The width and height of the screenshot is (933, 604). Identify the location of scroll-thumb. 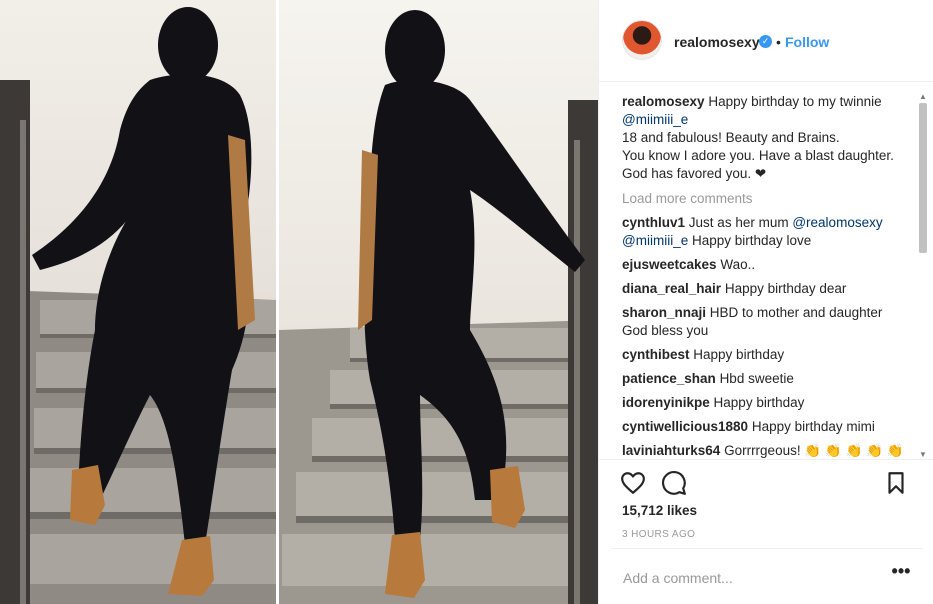
(923, 178).